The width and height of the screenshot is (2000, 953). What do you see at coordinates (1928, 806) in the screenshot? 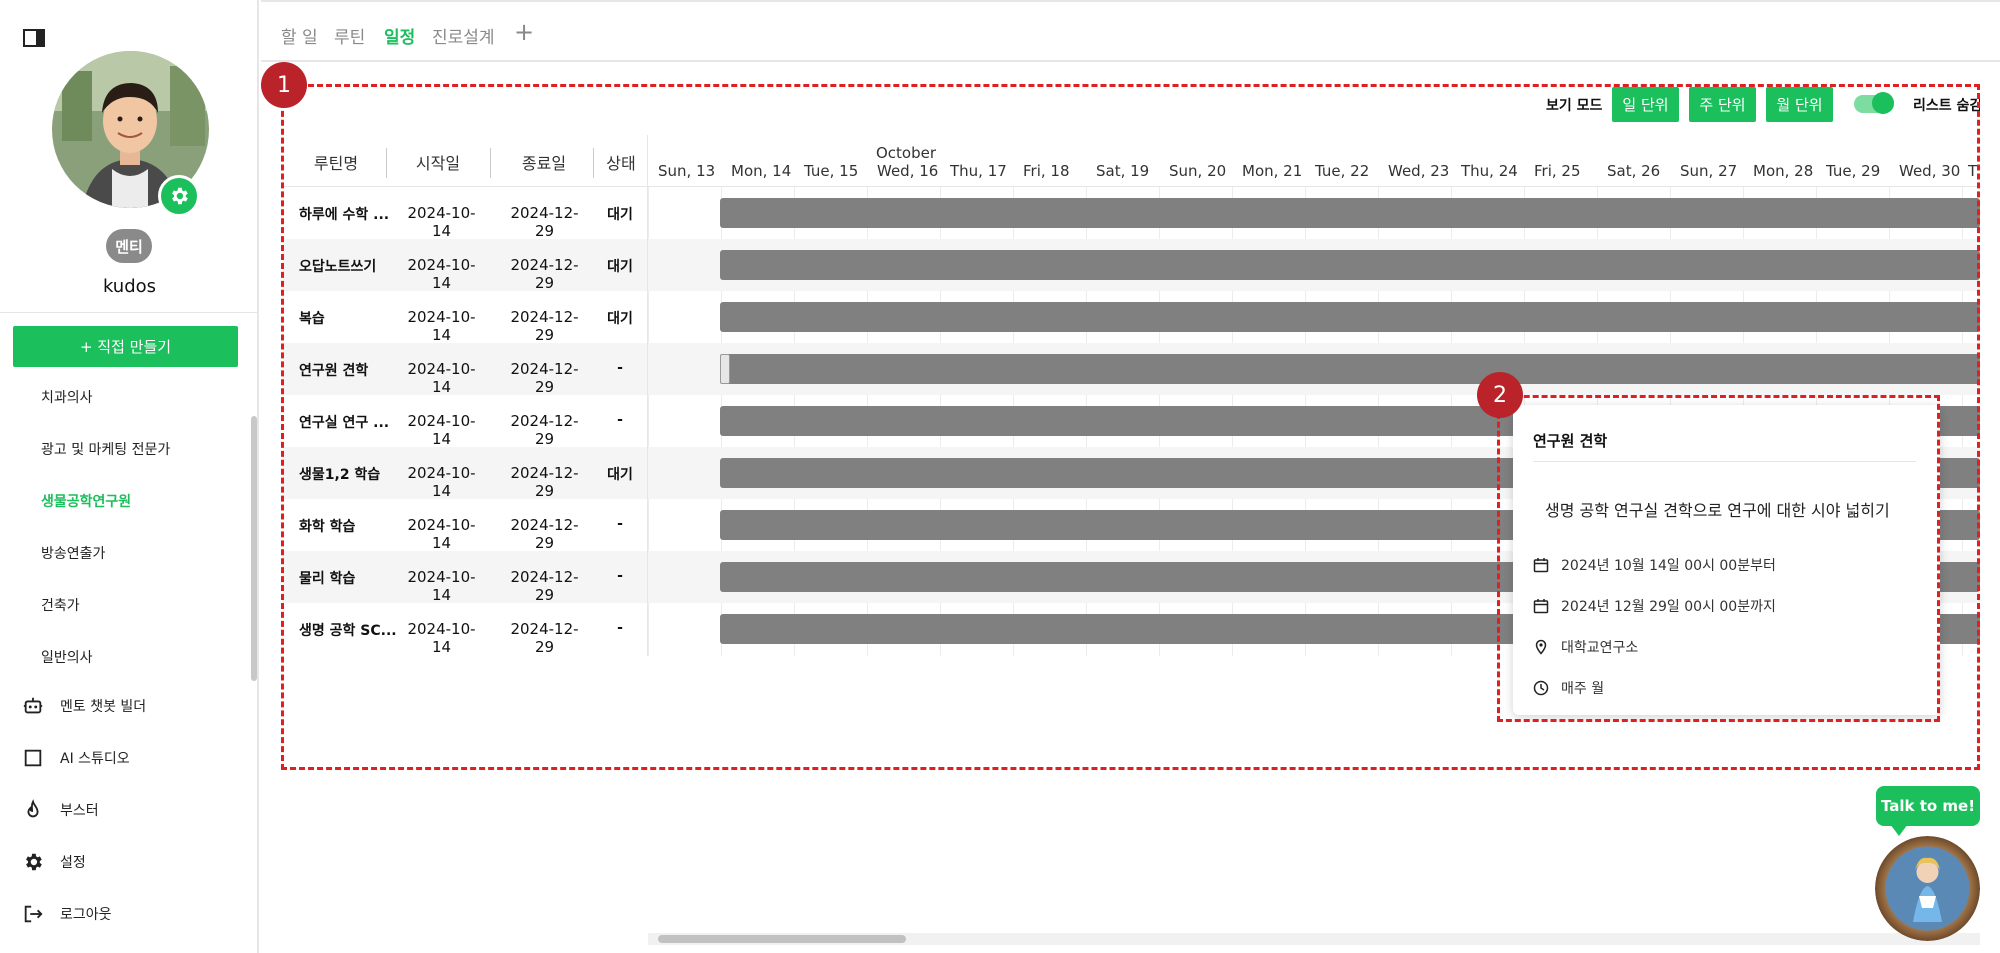
I see `talk-to-me-bubble: Talk to me!` at bounding box center [1928, 806].